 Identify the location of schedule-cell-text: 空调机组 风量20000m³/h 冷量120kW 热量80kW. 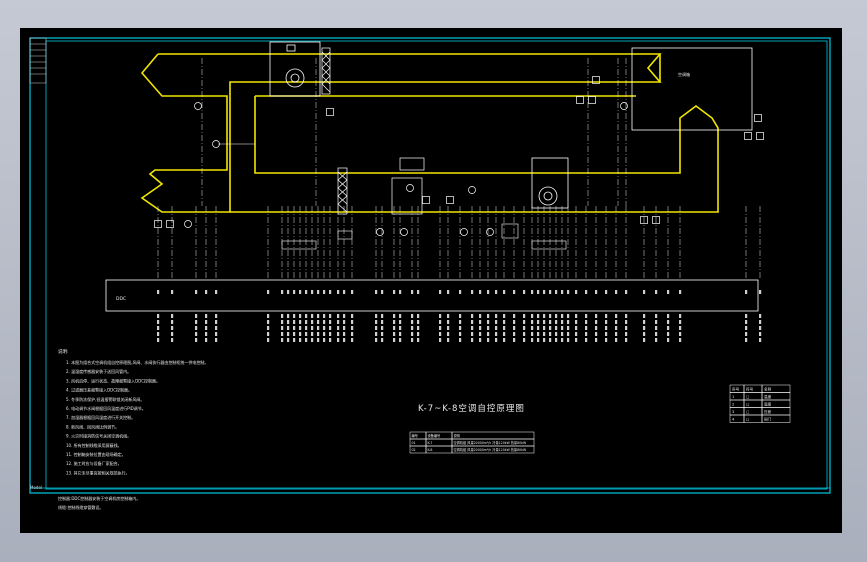
(491, 449).